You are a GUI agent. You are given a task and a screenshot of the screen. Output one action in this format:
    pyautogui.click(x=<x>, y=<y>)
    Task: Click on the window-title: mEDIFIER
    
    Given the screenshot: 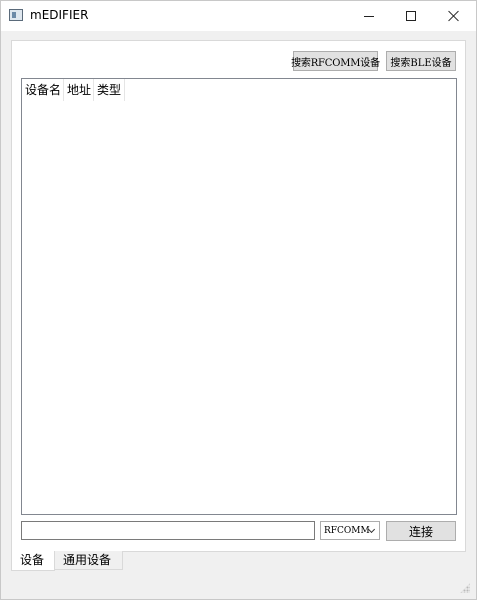 What is the action you would take?
    pyautogui.click(x=59, y=15)
    